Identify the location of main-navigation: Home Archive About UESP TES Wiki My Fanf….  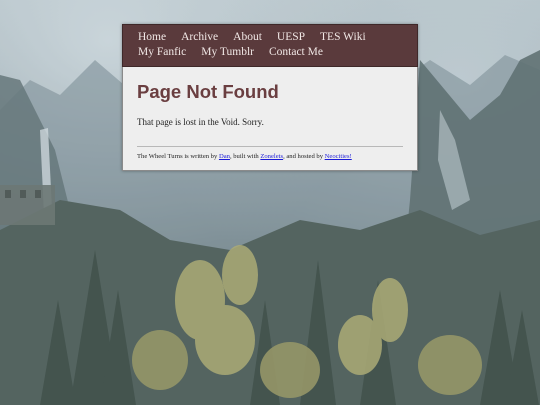
(270, 45).